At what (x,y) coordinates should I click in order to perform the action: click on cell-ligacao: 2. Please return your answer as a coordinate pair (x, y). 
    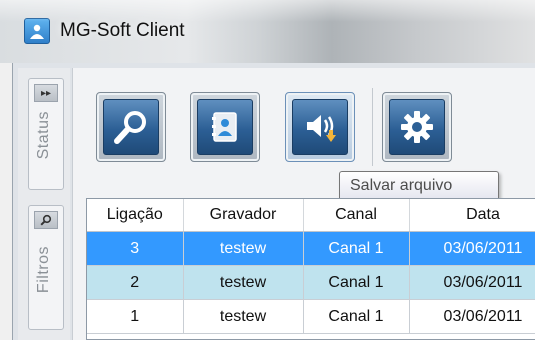
    Looking at the image, I should click on (135, 282).